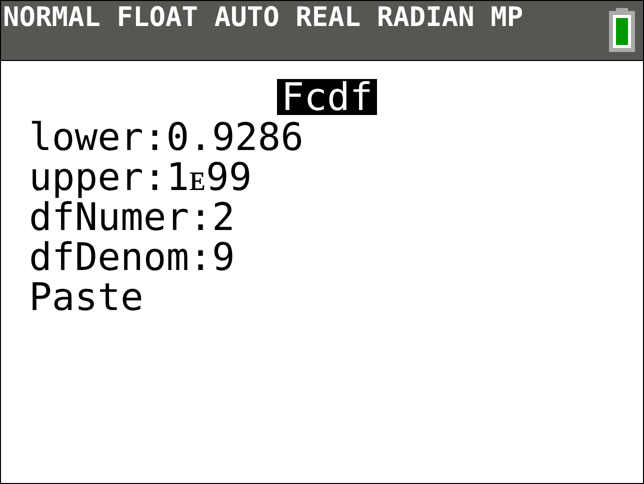 This screenshot has width=644, height=484. What do you see at coordinates (86, 297) in the screenshot?
I see `paste-option: Paste` at bounding box center [86, 297].